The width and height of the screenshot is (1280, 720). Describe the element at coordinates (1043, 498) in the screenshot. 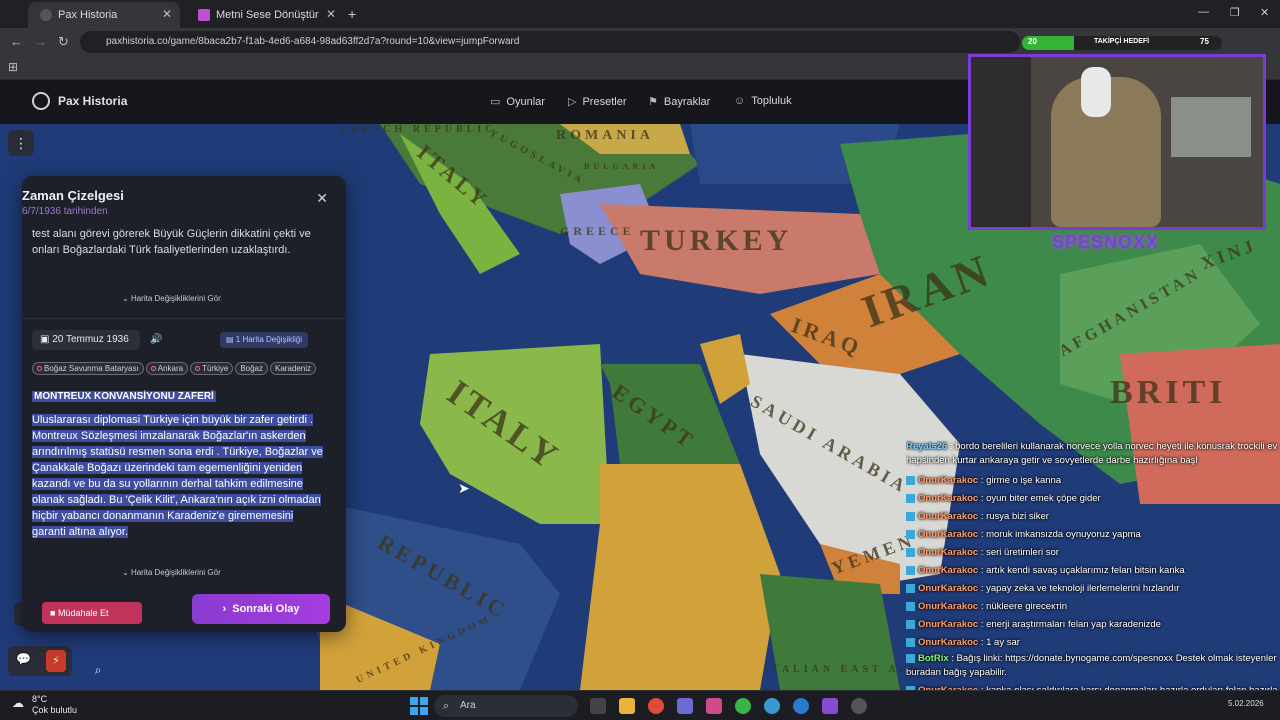

I see `chat-text: oyun biter emek çöpe gider` at that location.